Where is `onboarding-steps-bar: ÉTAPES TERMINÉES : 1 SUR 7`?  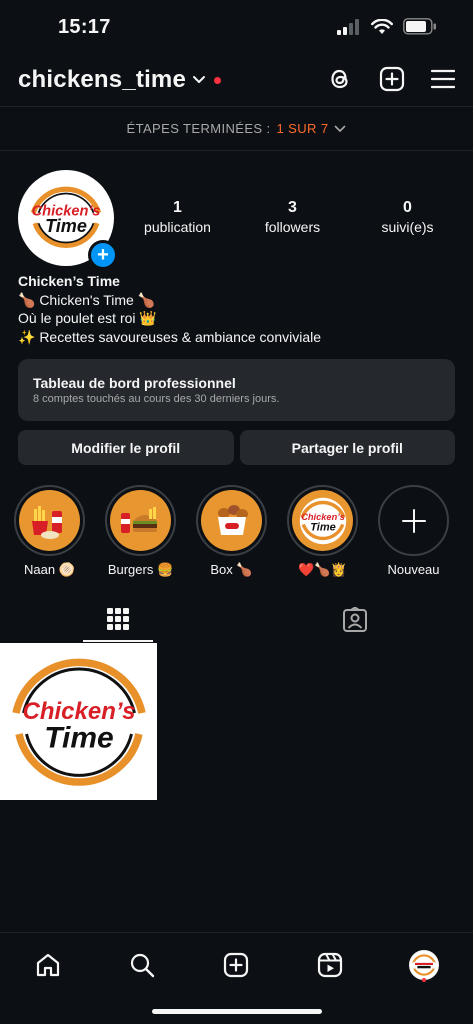 onboarding-steps-bar: ÉTAPES TERMINÉES : 1 SUR 7 is located at coordinates (236, 128).